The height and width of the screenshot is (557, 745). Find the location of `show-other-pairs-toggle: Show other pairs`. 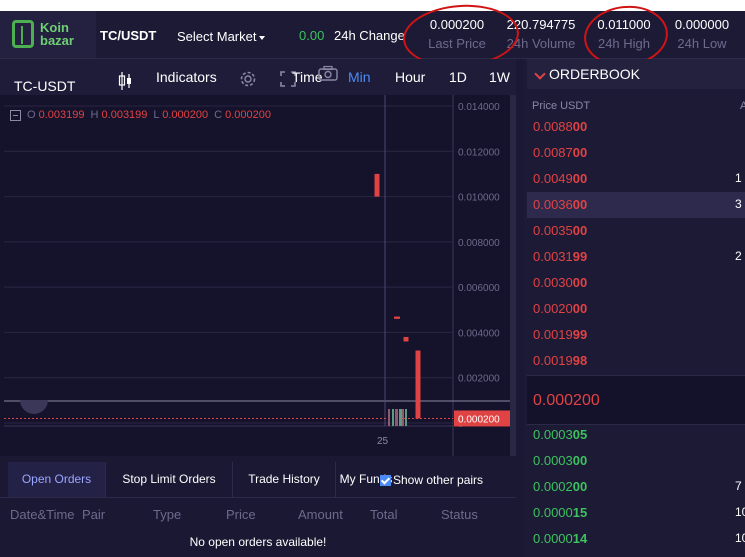

show-other-pairs-toggle: Show other pairs is located at coordinates (431, 480).